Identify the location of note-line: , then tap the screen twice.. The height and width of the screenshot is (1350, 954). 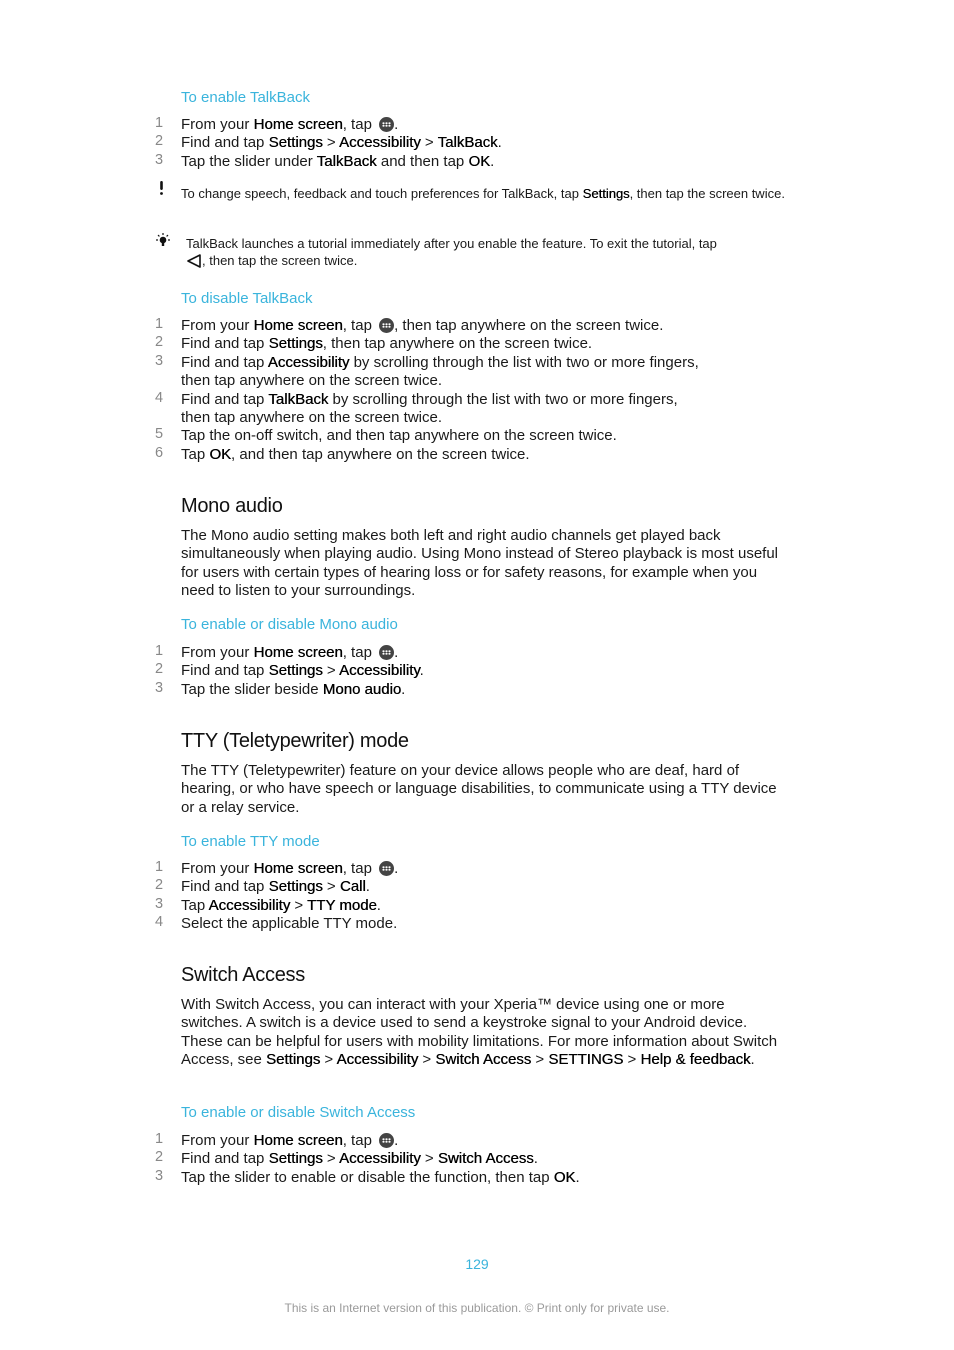
(491, 260).